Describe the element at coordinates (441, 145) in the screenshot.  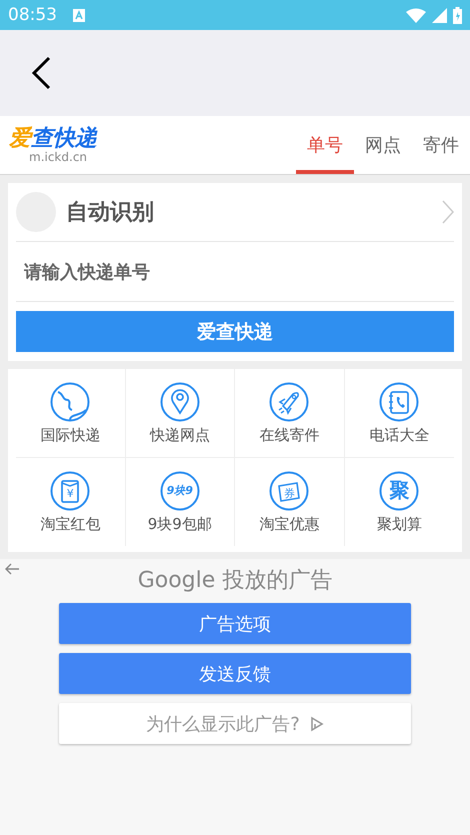
I see `tab: 寄件` at that location.